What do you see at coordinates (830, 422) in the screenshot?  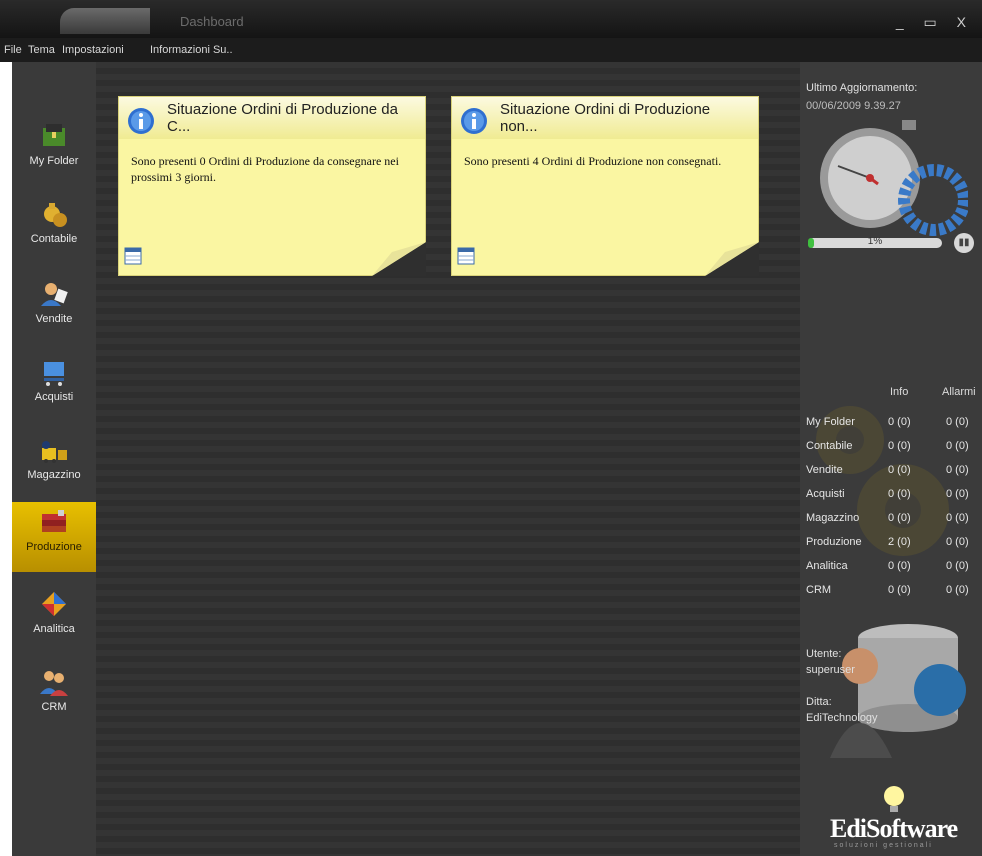 I see `row-name: My Folder` at bounding box center [830, 422].